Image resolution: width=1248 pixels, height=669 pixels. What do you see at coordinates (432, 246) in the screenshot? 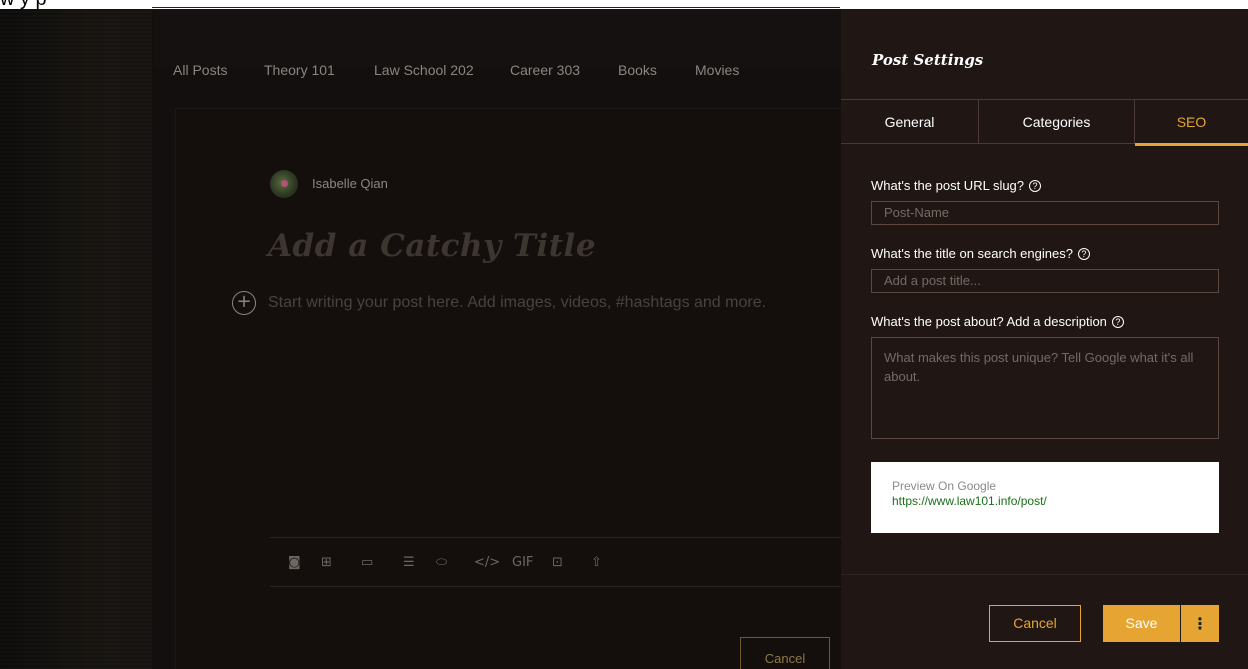
I see `post-title-input: Add a Catchy Title` at bounding box center [432, 246].